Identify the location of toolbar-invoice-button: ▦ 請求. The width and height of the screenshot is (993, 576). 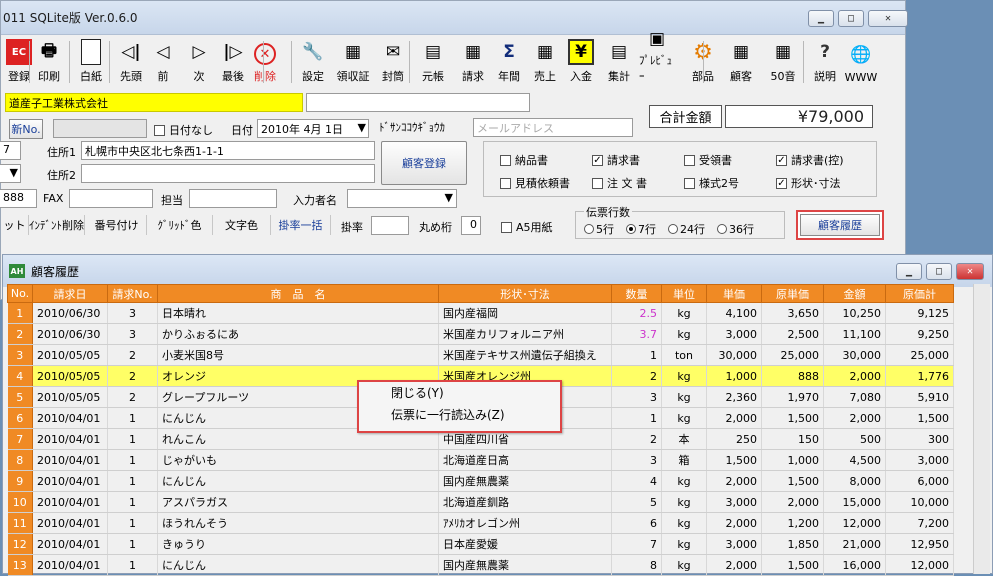
(473, 62).